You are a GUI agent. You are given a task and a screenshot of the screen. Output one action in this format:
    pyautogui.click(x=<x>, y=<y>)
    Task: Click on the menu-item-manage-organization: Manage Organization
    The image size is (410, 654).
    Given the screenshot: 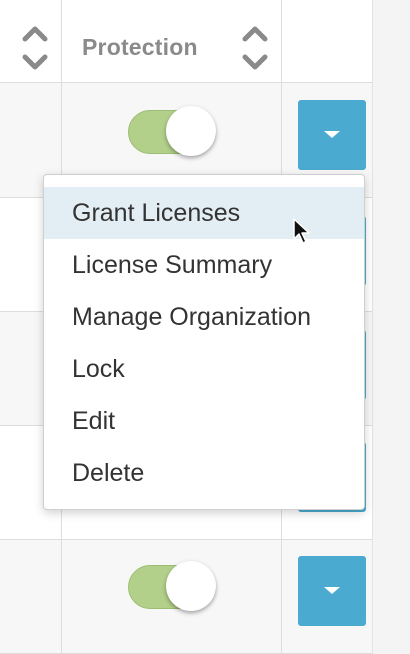 What is the action you would take?
    pyautogui.click(x=204, y=317)
    